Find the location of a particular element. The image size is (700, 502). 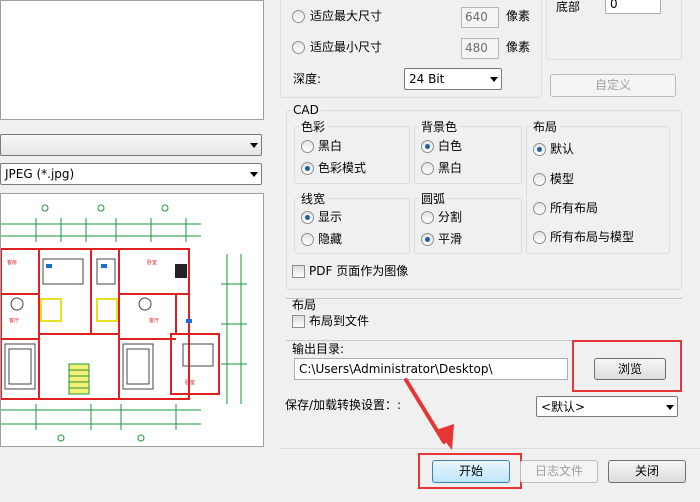

log-file-button: 日志文件 is located at coordinates (559, 471).